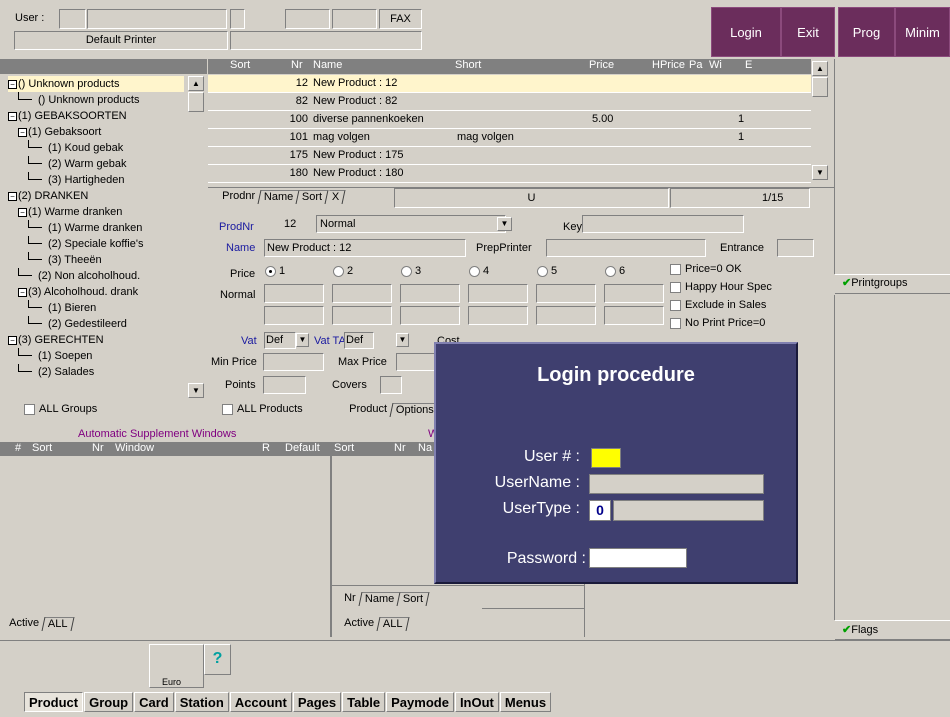  What do you see at coordinates (70, 212) in the screenshot?
I see `tree-item: − (1) Warme dranken` at bounding box center [70, 212].